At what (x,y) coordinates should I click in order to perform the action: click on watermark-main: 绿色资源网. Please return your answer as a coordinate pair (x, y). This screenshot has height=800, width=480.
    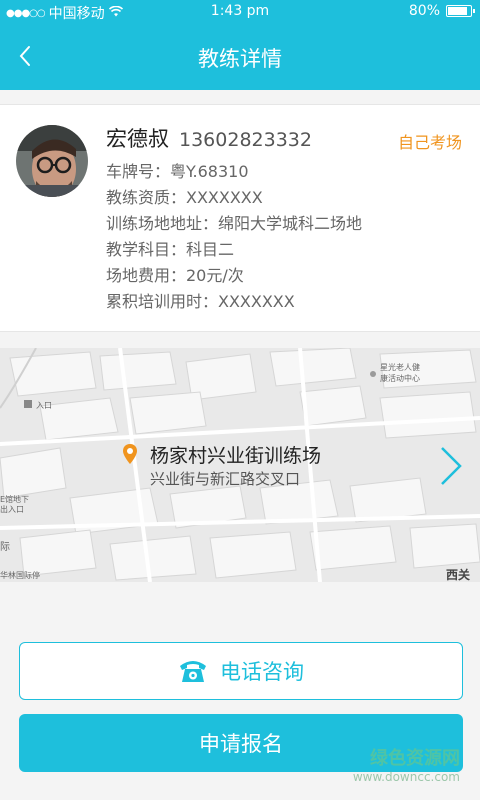
    Looking at the image, I should click on (415, 758).